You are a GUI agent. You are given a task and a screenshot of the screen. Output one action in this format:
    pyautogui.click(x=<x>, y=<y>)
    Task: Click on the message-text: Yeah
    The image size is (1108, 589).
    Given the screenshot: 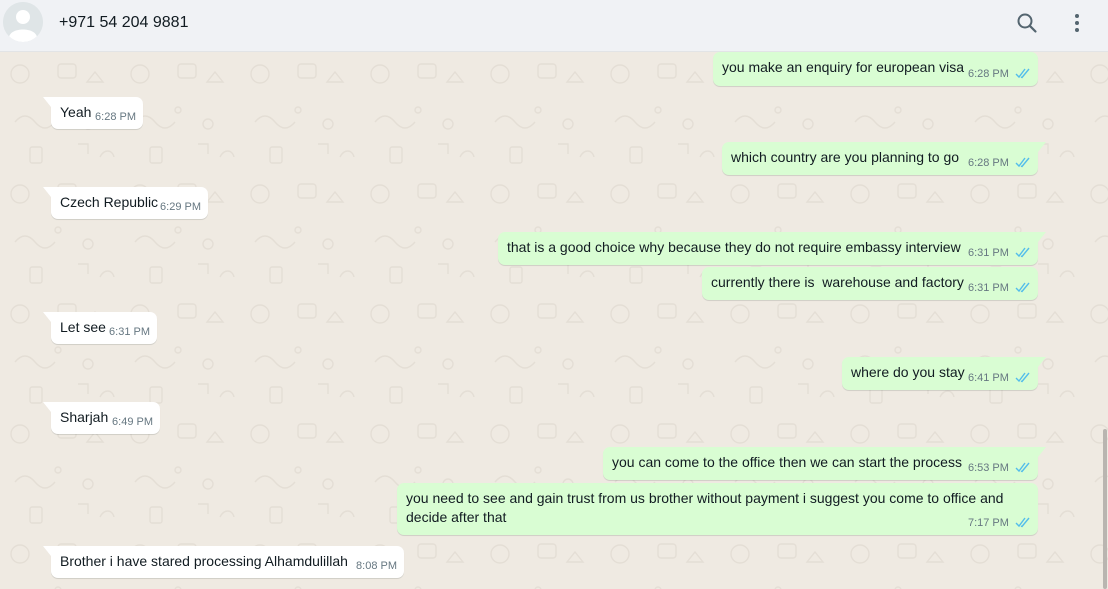 What is the action you would take?
    pyautogui.click(x=76, y=112)
    